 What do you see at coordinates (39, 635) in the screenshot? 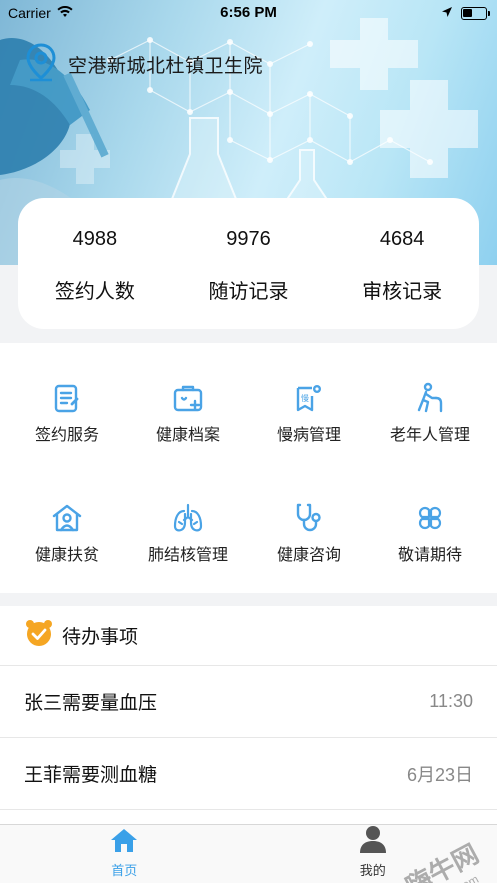
I see `checkmark-badge-icon` at bounding box center [39, 635].